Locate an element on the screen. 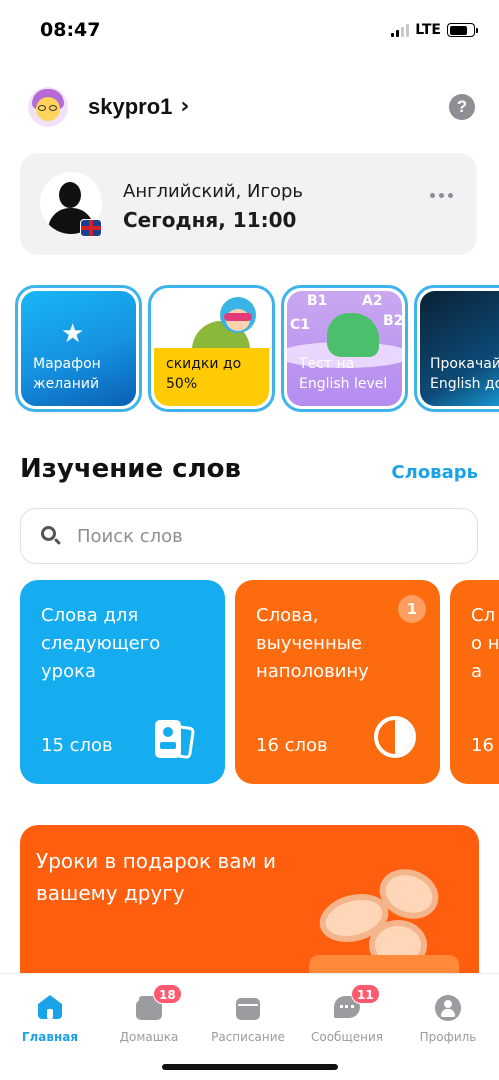  lesson-title: Английский, Игорь is located at coordinates (213, 191).